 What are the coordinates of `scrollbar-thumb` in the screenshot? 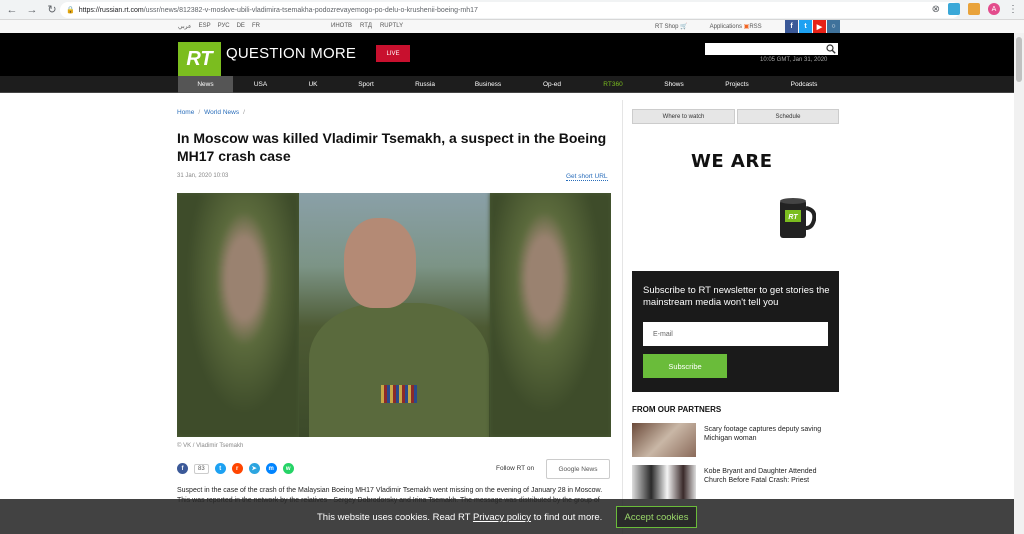 It's located at (1019, 59).